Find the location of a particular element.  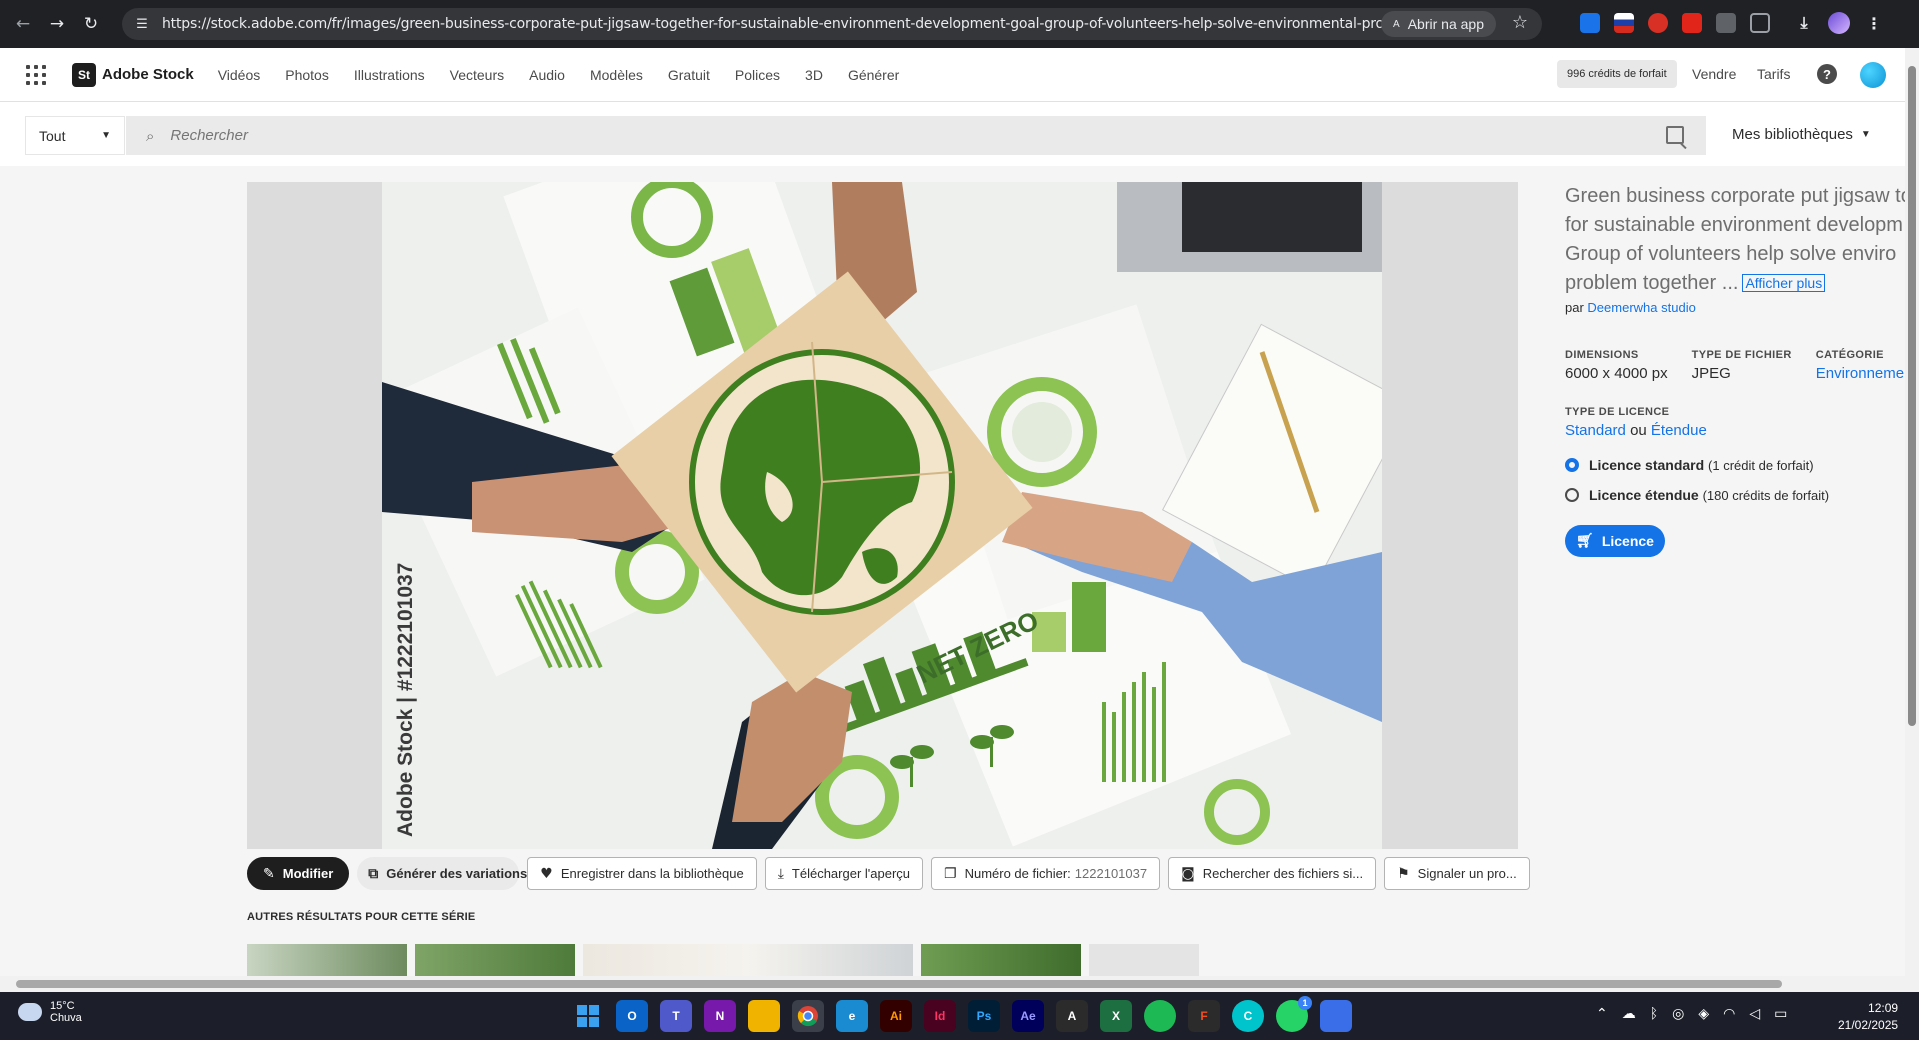

adobe-stock-logo: St is located at coordinates (84, 74).